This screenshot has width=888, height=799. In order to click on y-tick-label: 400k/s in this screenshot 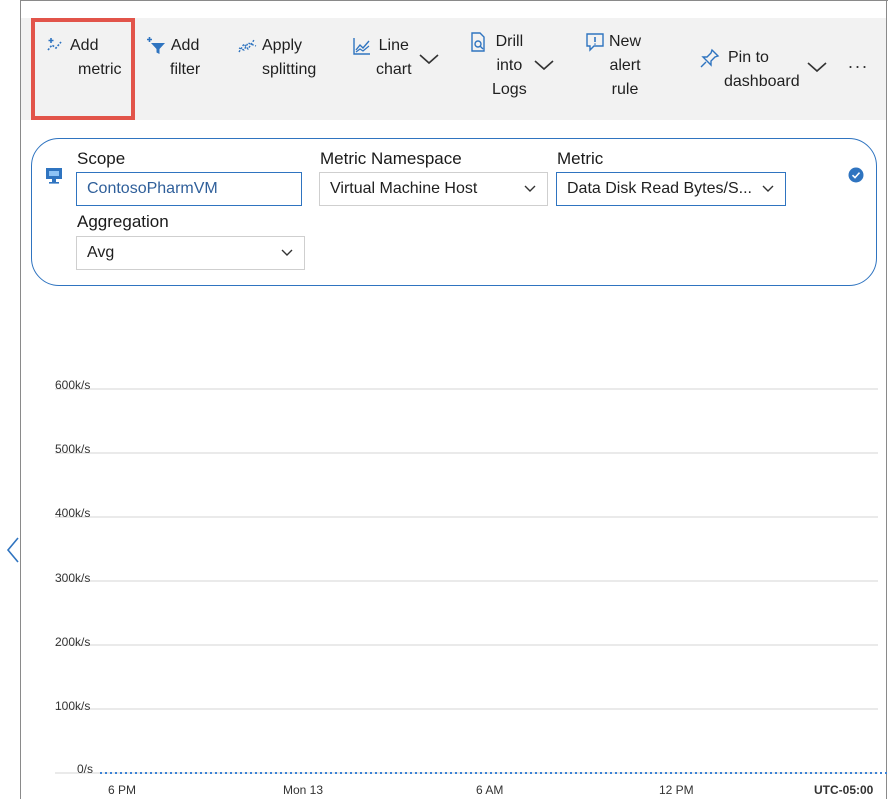, I will do `click(73, 513)`.